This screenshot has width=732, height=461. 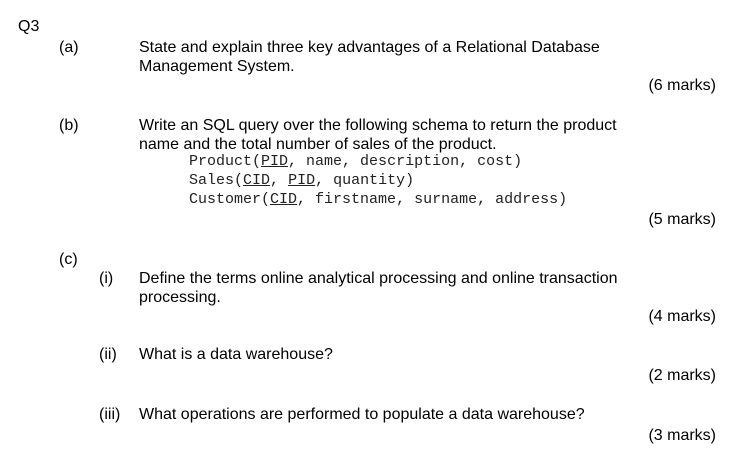 I want to click on part-b-marks: (5 marks), so click(x=682, y=219).